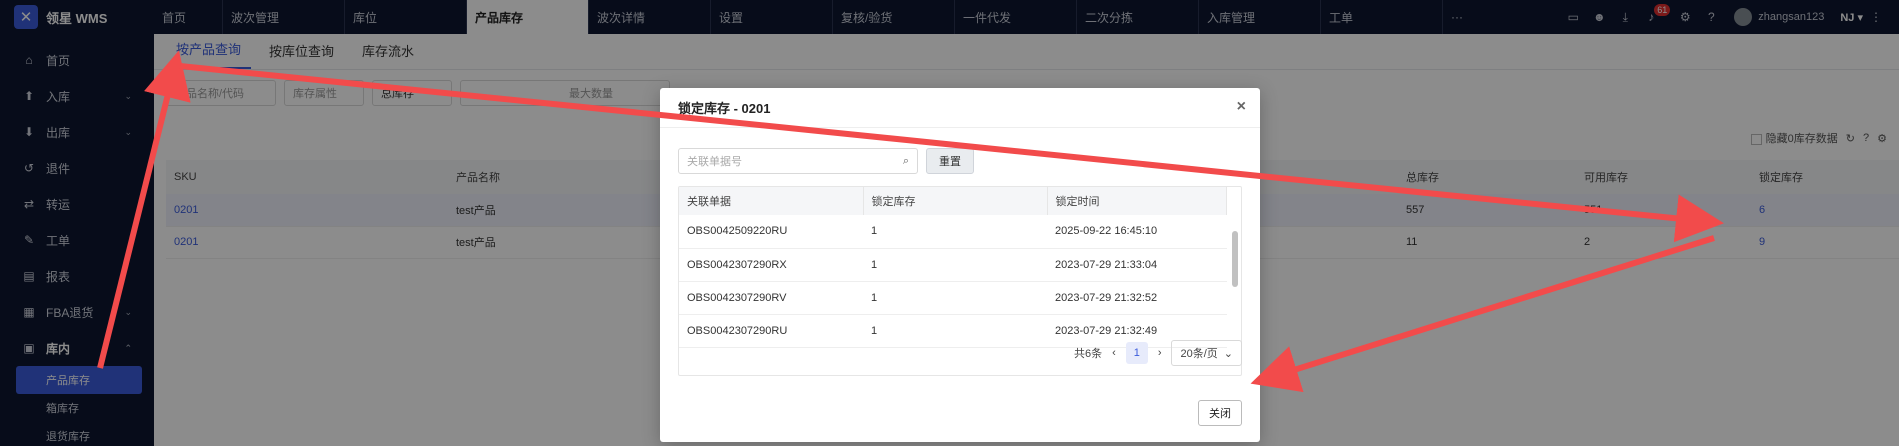 Image resolution: width=1899 pixels, height=446 pixels. I want to click on pagination: 共6条 ‹ 1 › 20条/页 ⌄, so click(1158, 353).